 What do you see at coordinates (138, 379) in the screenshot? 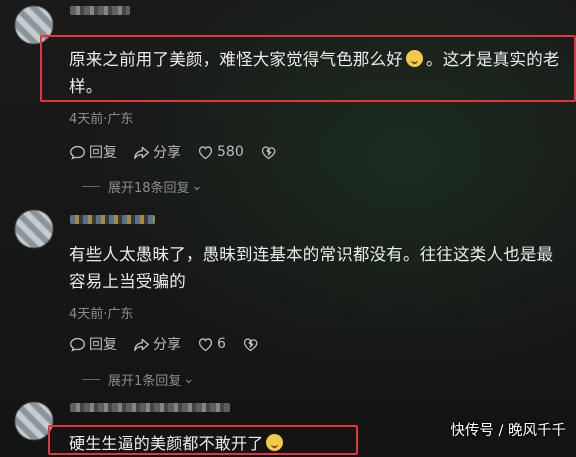
I see `expand-replies: 展开1条回复 ⌄` at bounding box center [138, 379].